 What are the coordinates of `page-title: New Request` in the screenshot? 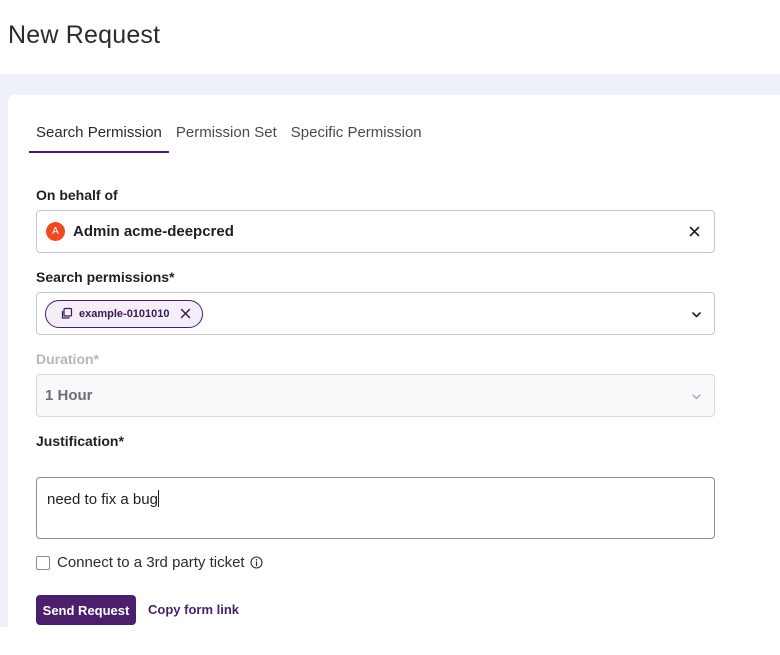 It's located at (84, 35).